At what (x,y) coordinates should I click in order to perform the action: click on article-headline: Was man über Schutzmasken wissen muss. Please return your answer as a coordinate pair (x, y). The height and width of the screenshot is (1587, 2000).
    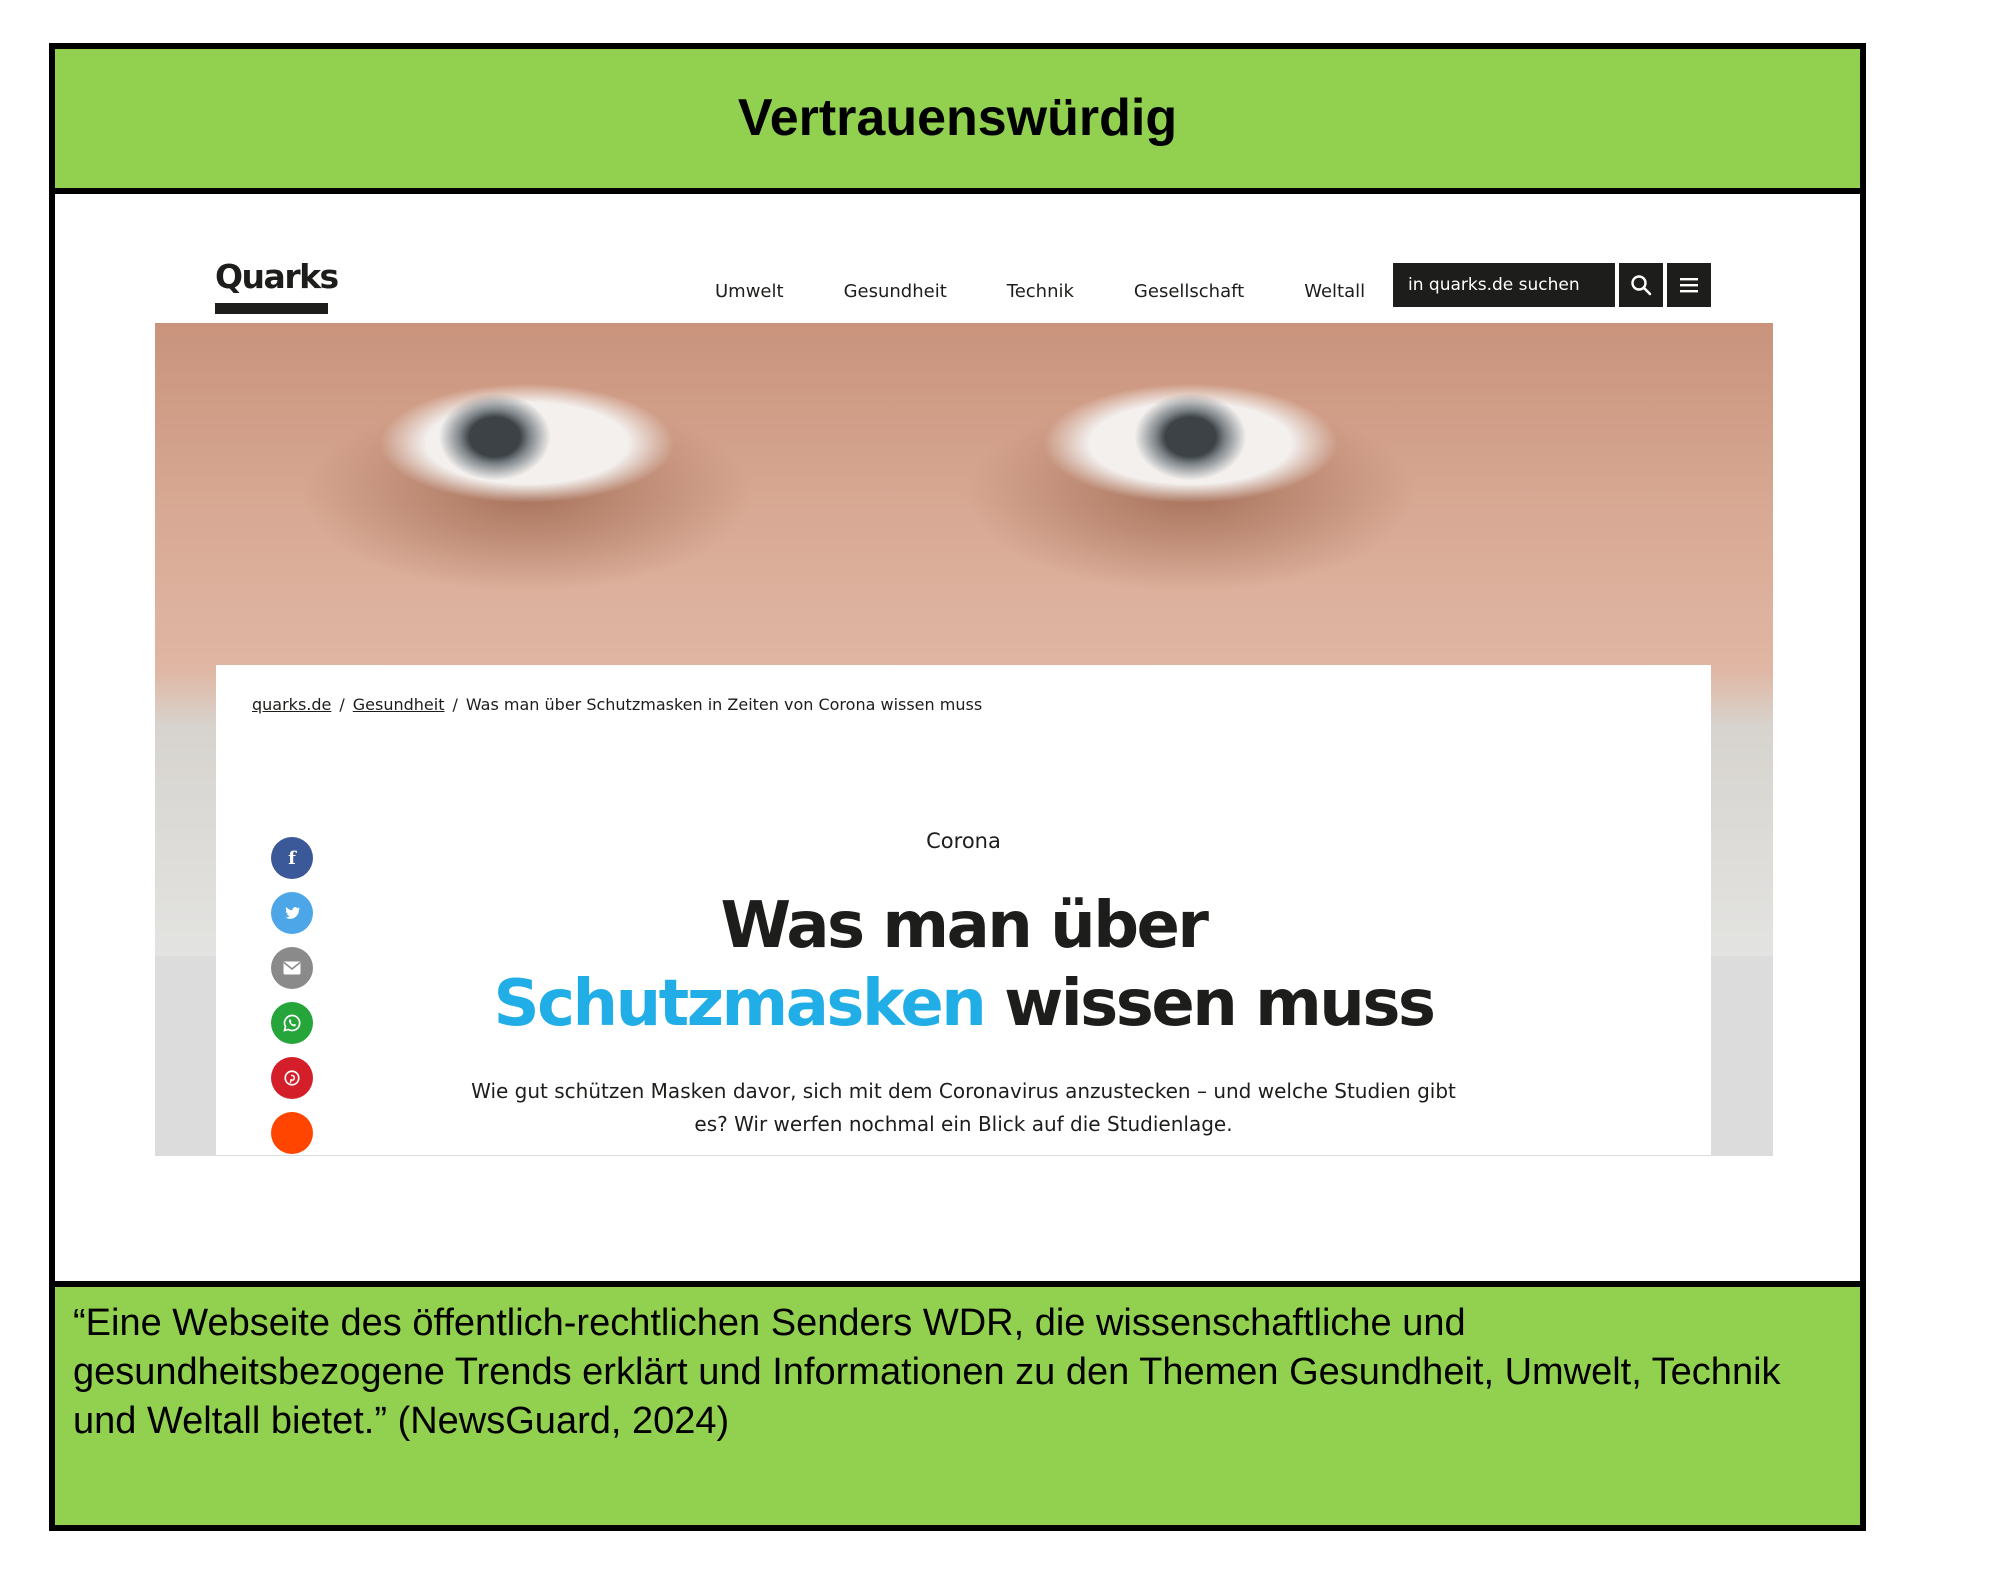
    Looking at the image, I should click on (963, 965).